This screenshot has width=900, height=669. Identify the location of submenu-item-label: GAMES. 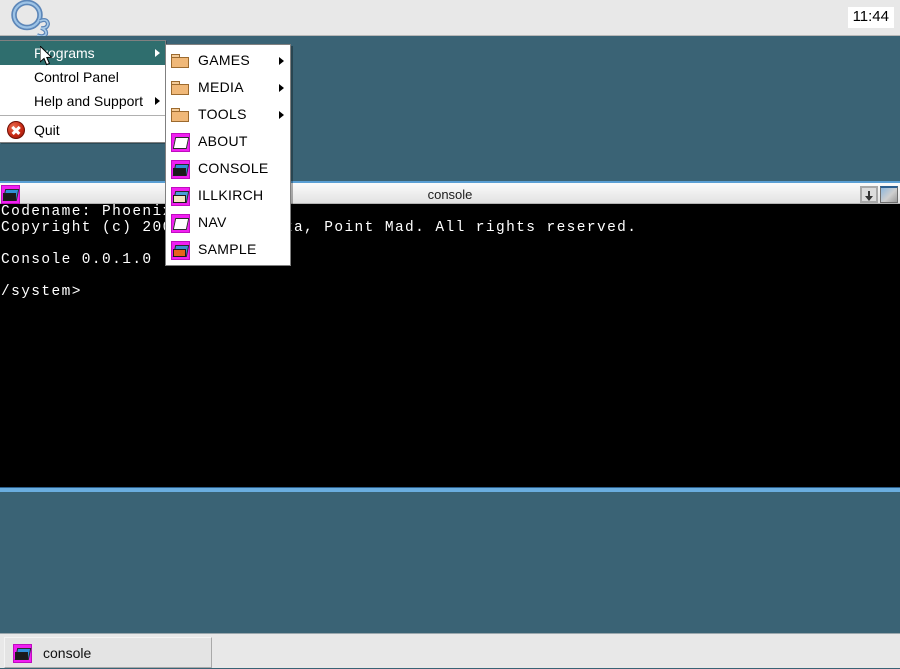
(224, 60).